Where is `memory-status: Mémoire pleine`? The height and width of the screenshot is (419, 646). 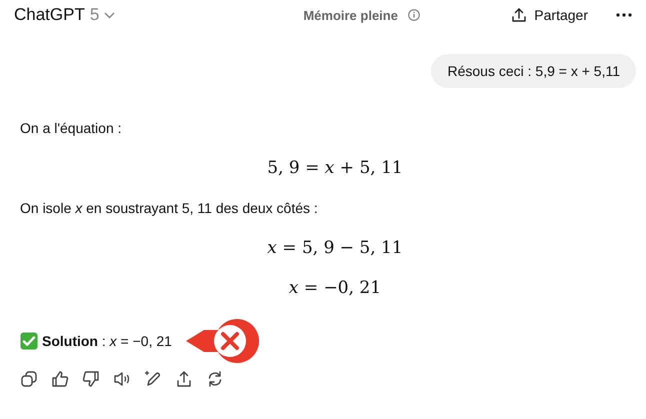 memory-status: Mémoire pleine is located at coordinates (350, 15).